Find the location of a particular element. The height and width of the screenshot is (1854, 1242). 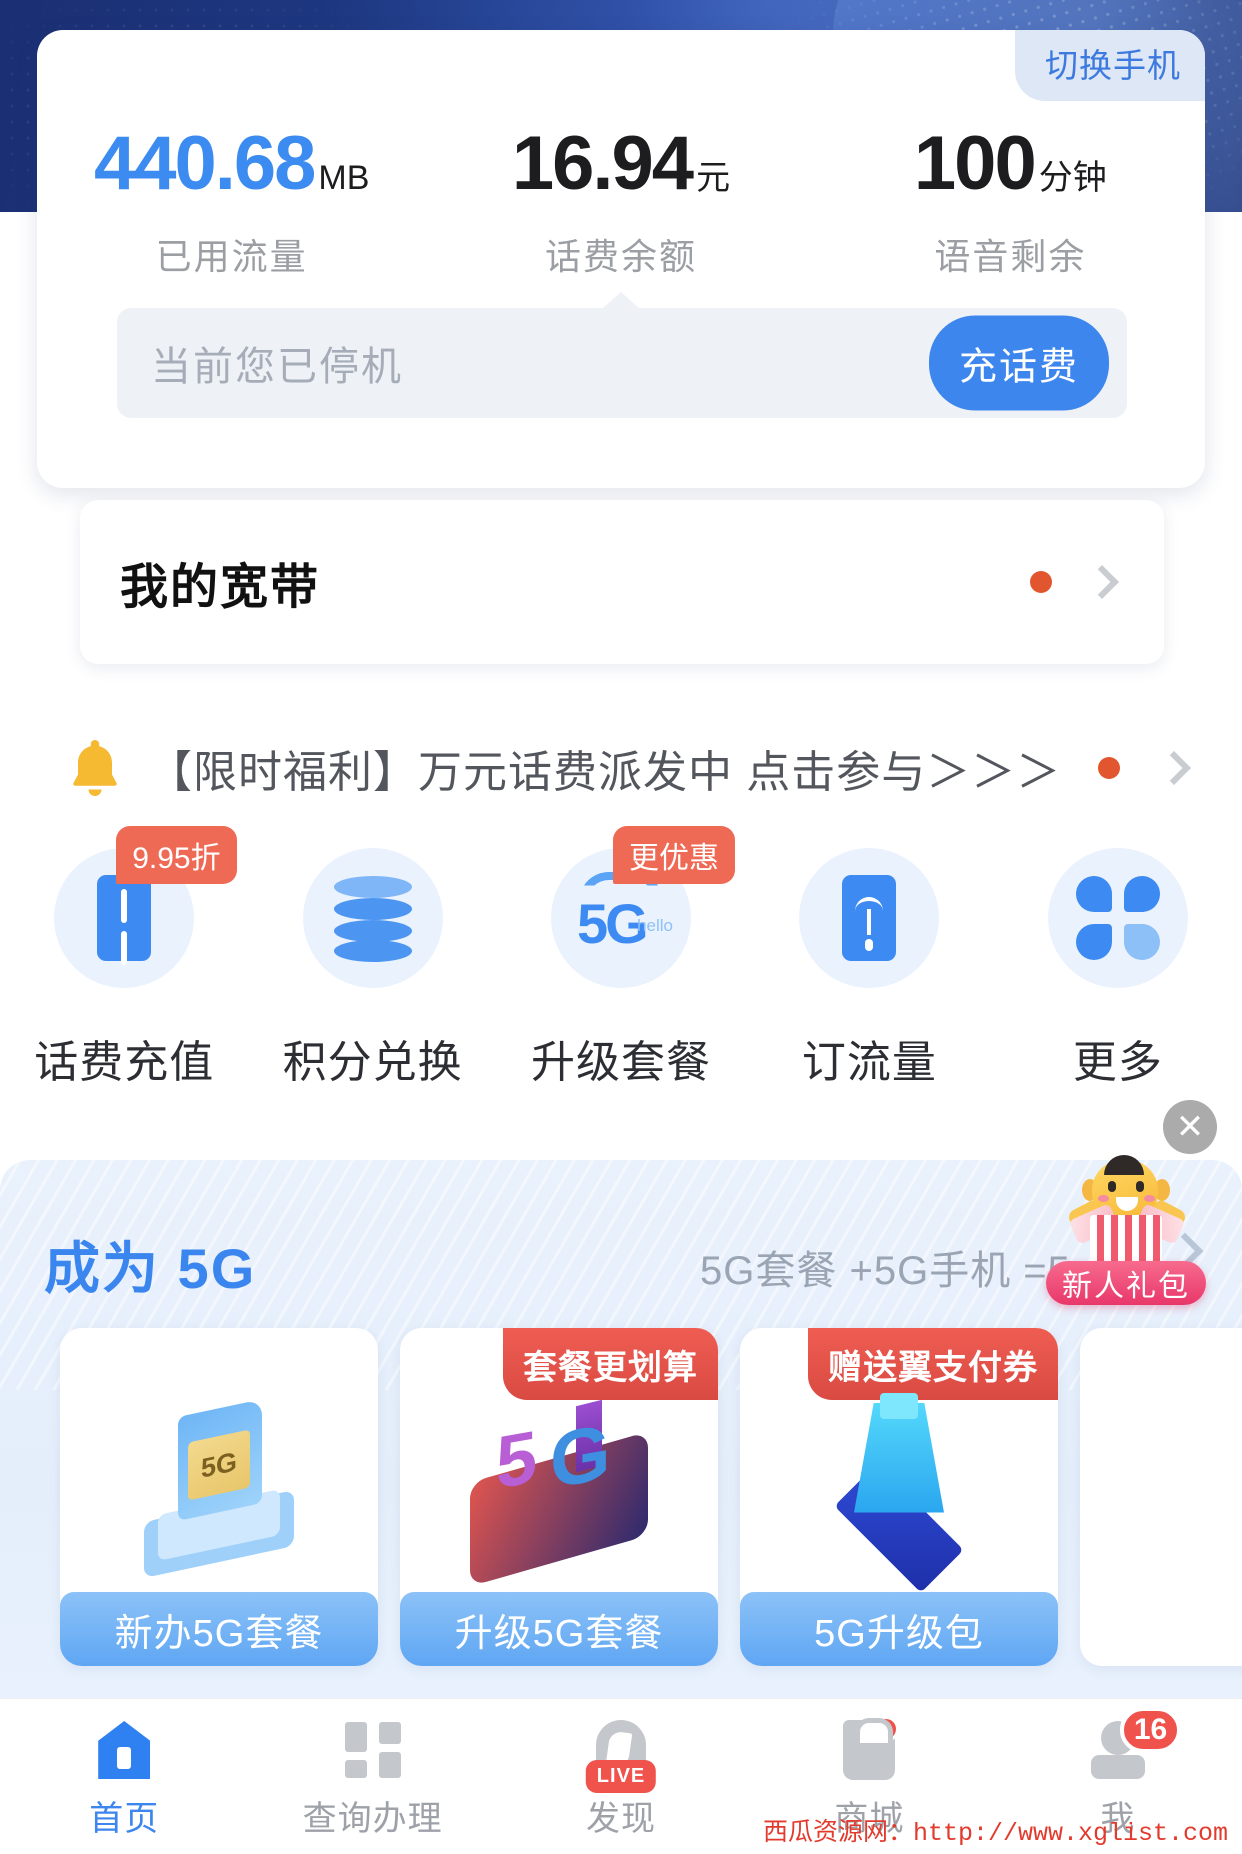

gift-badge-label: 新人礼包 is located at coordinates (1126, 1283).